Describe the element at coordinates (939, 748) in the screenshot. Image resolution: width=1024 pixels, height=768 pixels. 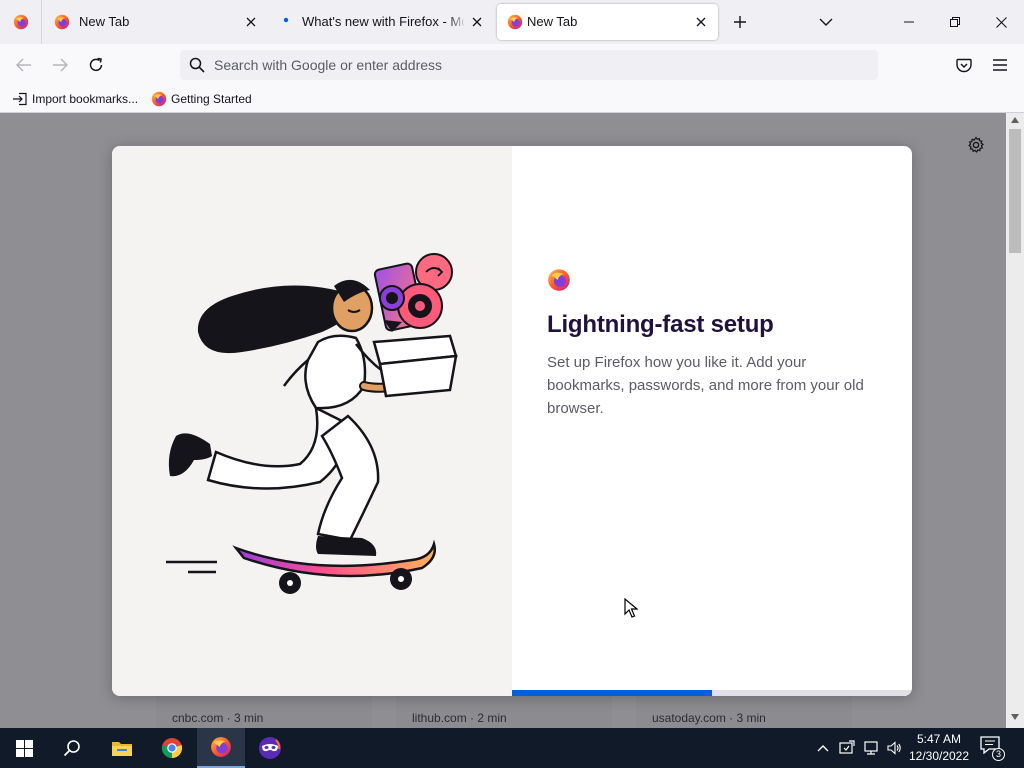
I see `system-clock: 5:47 AM 12/30/2022` at that location.